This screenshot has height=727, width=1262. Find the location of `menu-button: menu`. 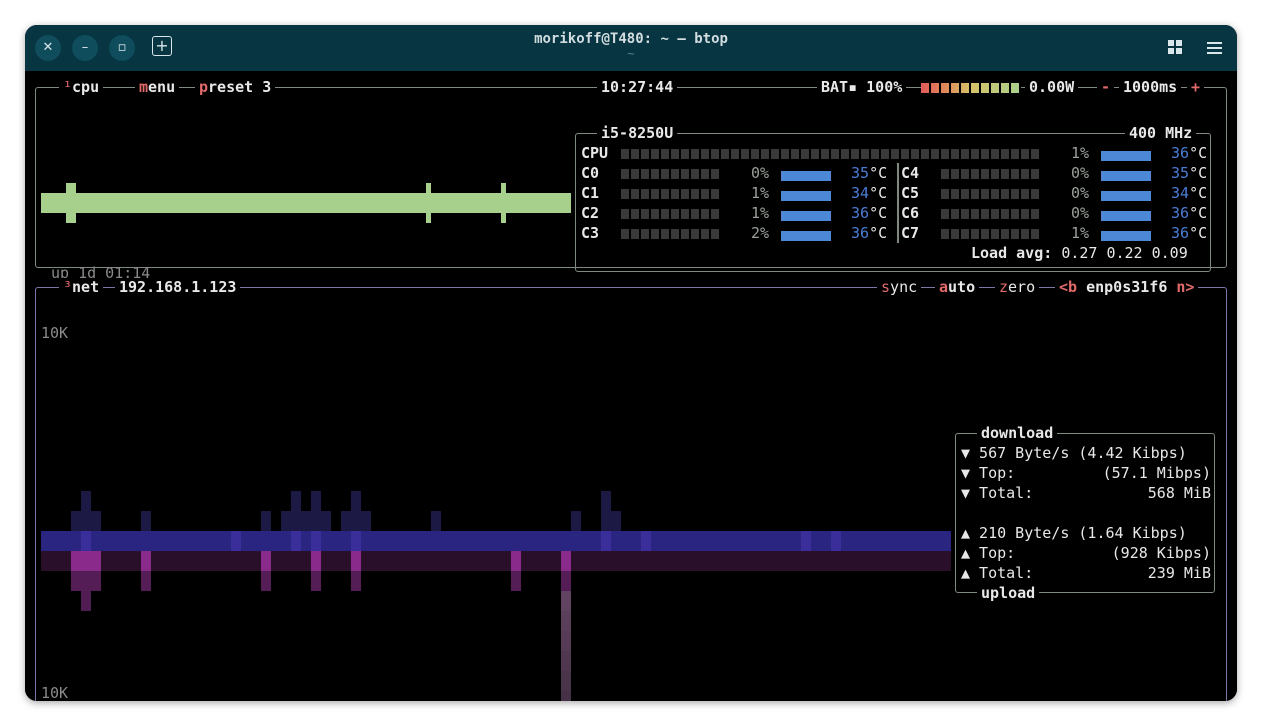

menu-button: menu is located at coordinates (157, 87).